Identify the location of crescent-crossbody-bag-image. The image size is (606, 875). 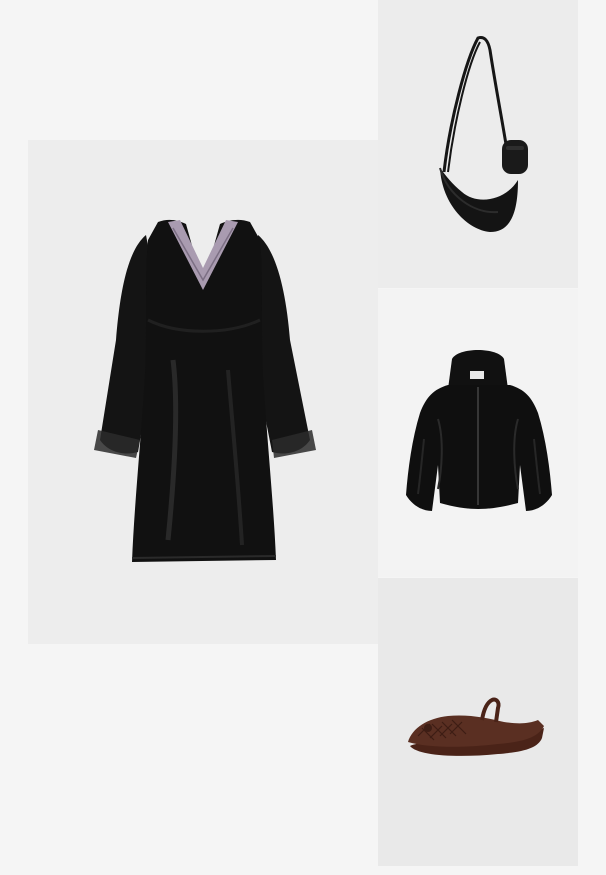
(483, 134).